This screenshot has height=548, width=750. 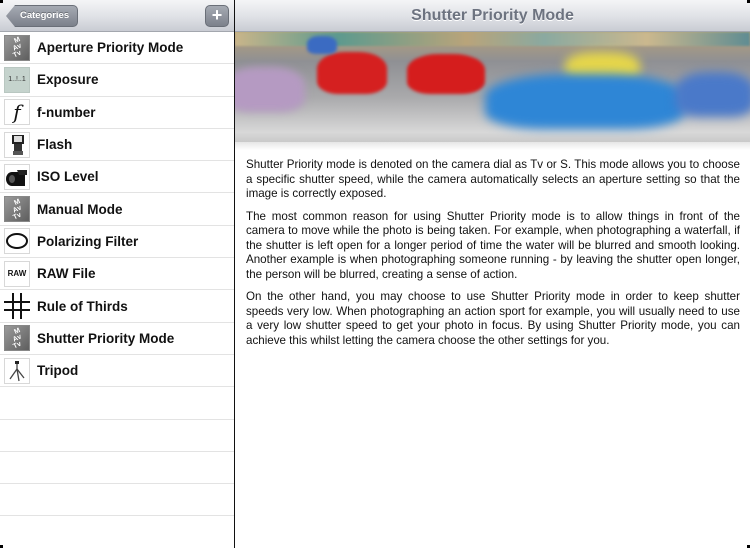 I want to click on list-item-label: Aperture Priority Mode, so click(x=110, y=48).